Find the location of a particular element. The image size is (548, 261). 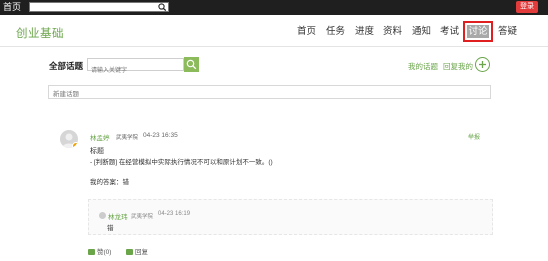

nav-discussion-highlight: 讨论 is located at coordinates (478, 31).